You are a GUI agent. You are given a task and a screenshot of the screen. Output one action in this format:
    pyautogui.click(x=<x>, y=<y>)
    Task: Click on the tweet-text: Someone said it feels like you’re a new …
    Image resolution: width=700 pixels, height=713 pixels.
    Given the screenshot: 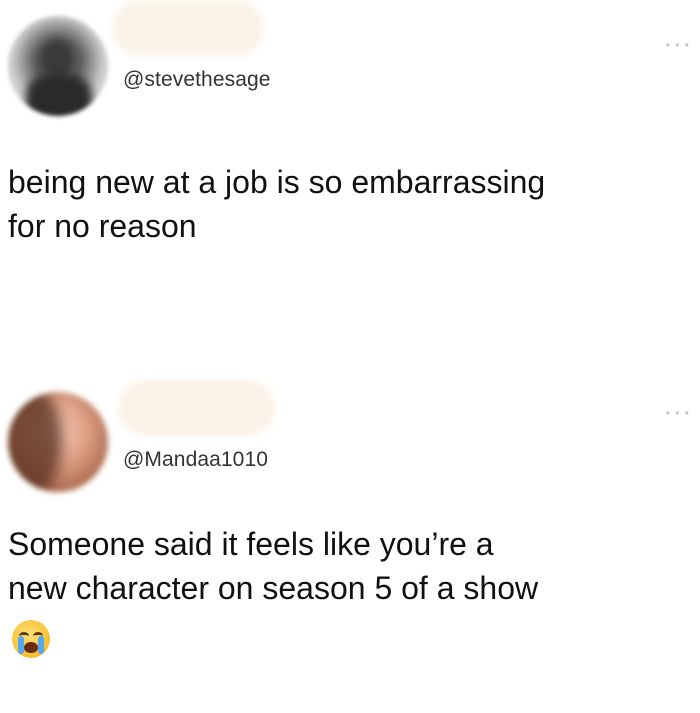 What is the action you would take?
    pyautogui.click(x=273, y=566)
    